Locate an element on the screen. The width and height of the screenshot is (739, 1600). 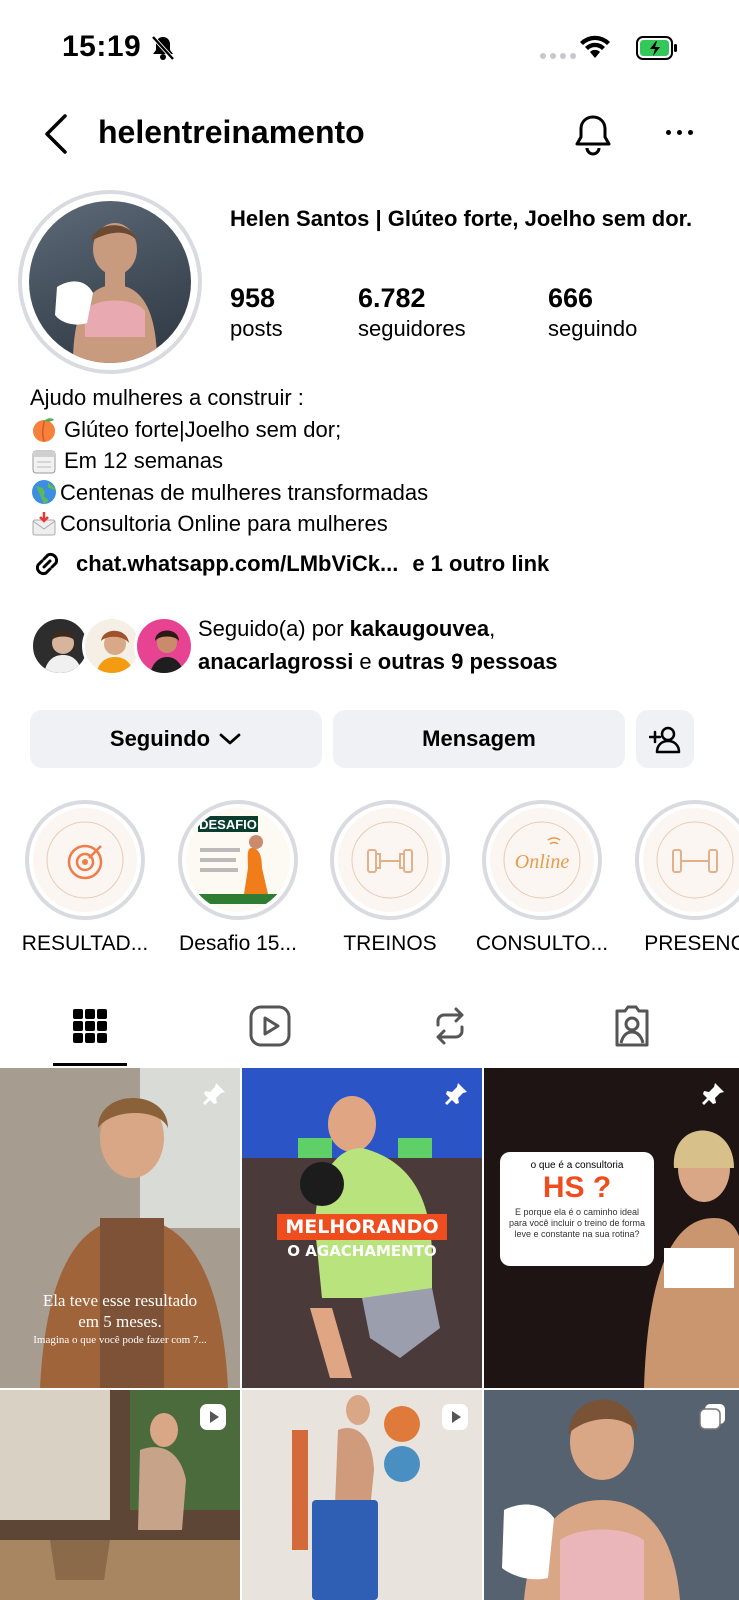
following-label: seguindo is located at coordinates (593, 328).